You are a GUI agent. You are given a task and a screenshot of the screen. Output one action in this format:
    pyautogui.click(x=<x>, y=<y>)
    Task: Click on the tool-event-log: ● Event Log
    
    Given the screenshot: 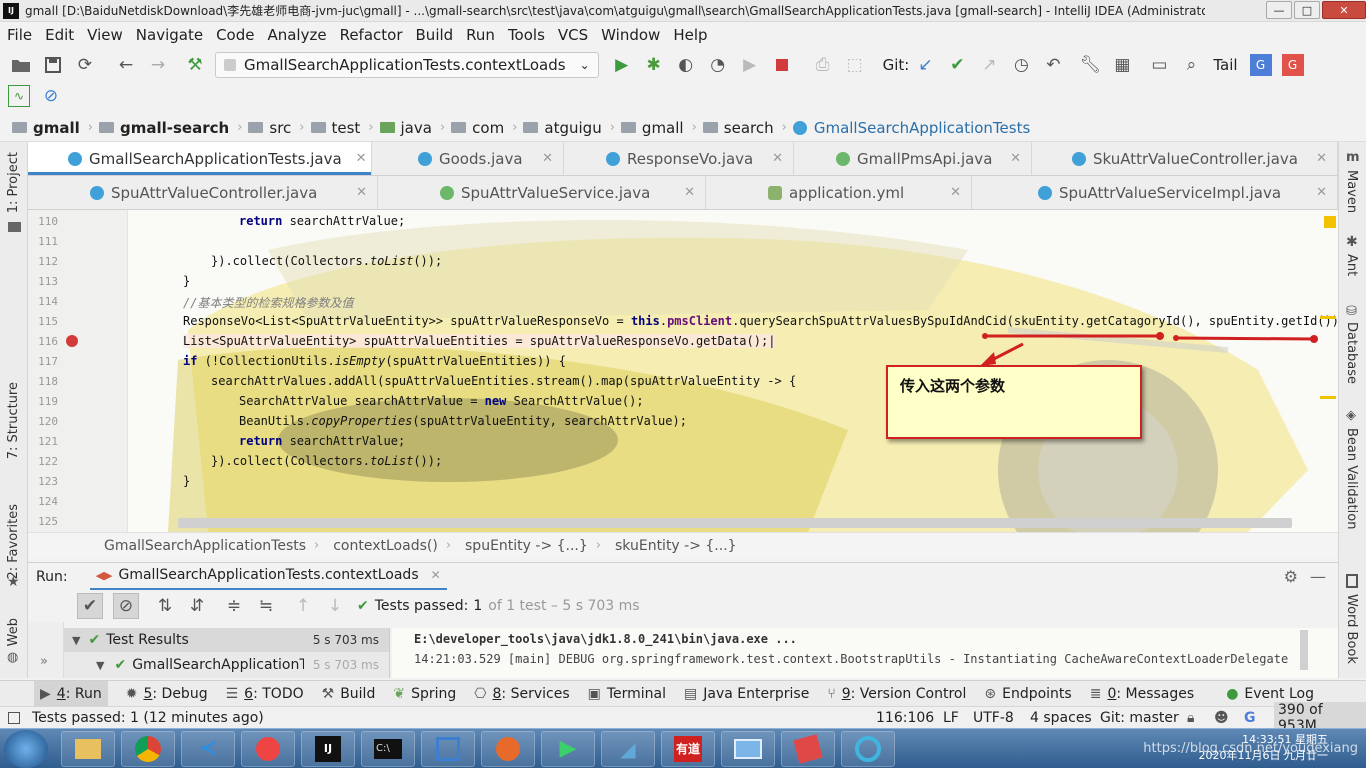 What is the action you would take?
    pyautogui.click(x=1270, y=694)
    